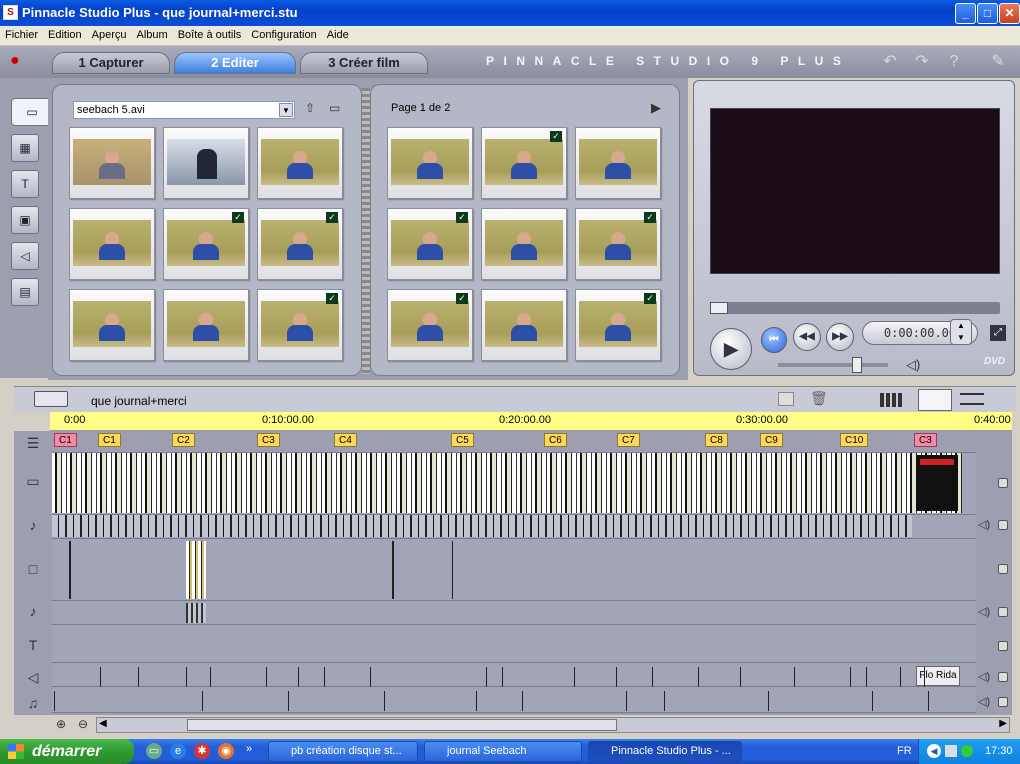  What do you see at coordinates (892, 400) in the screenshot?
I see `storyboard-view-icon` at bounding box center [892, 400].